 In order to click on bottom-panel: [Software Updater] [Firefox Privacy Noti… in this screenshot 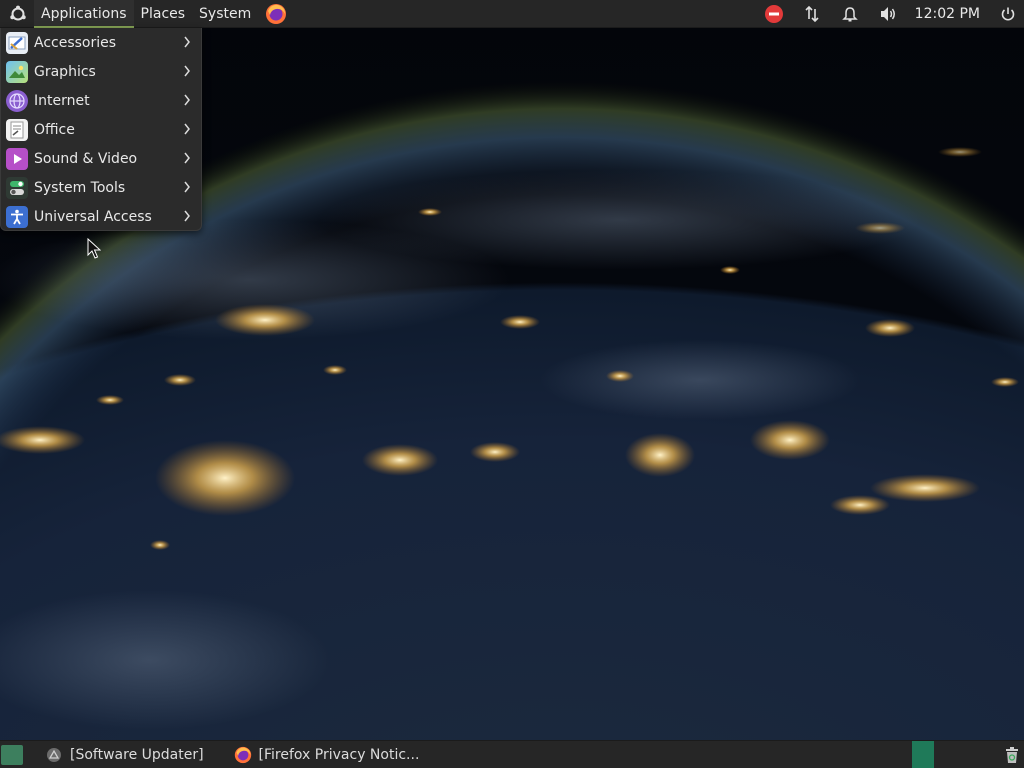, I will do `click(512, 754)`.